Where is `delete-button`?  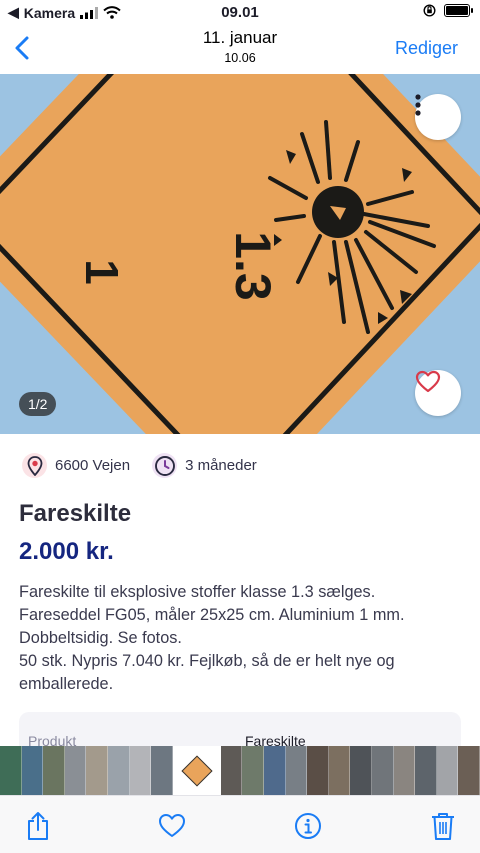 delete-button is located at coordinates (443, 826).